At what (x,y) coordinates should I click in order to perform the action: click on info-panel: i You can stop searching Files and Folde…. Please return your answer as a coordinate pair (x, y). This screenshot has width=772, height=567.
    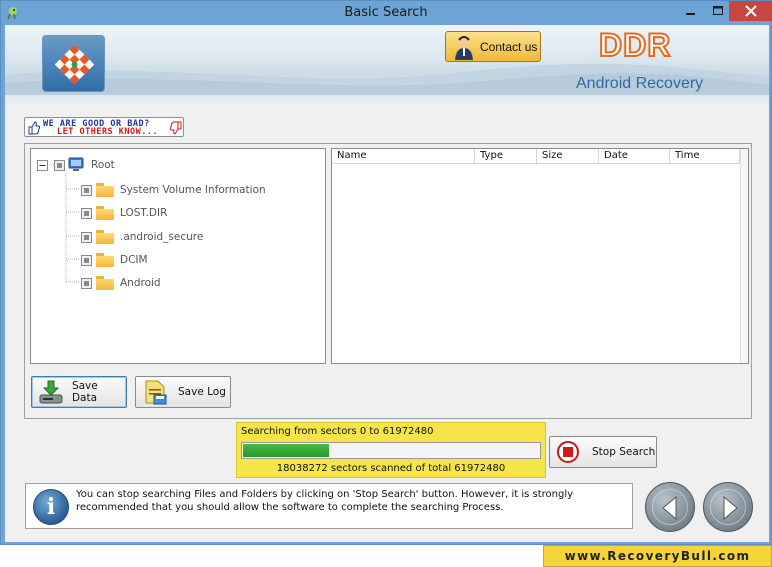
    Looking at the image, I should click on (329, 506).